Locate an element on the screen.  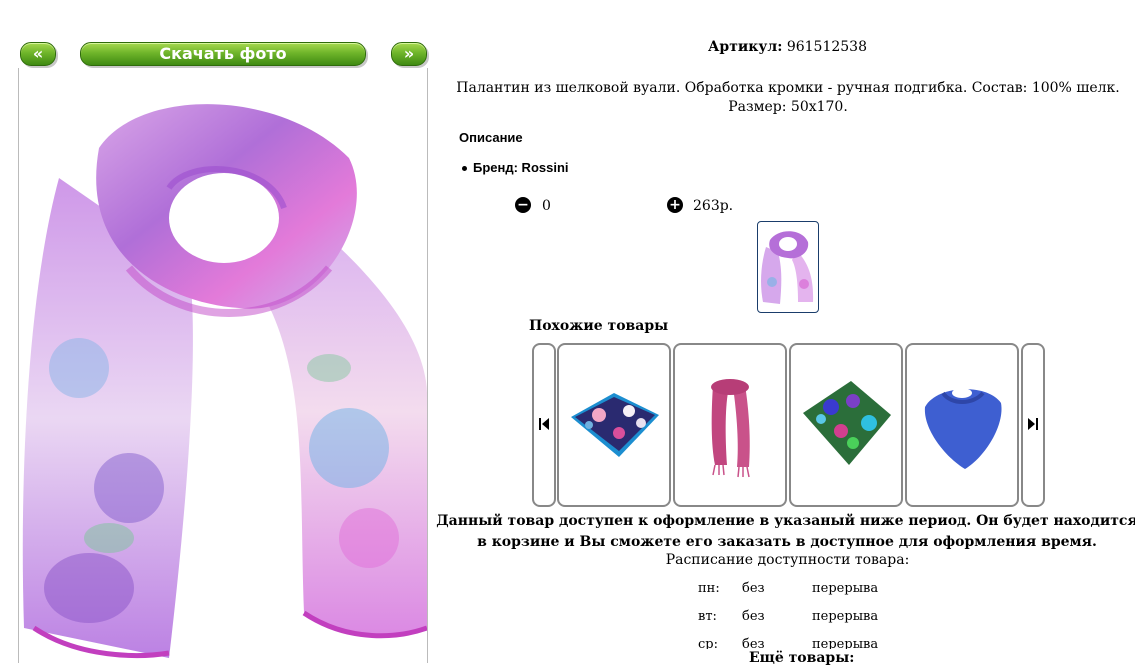
scarf-blue-floral-image is located at coordinates (615, 425).